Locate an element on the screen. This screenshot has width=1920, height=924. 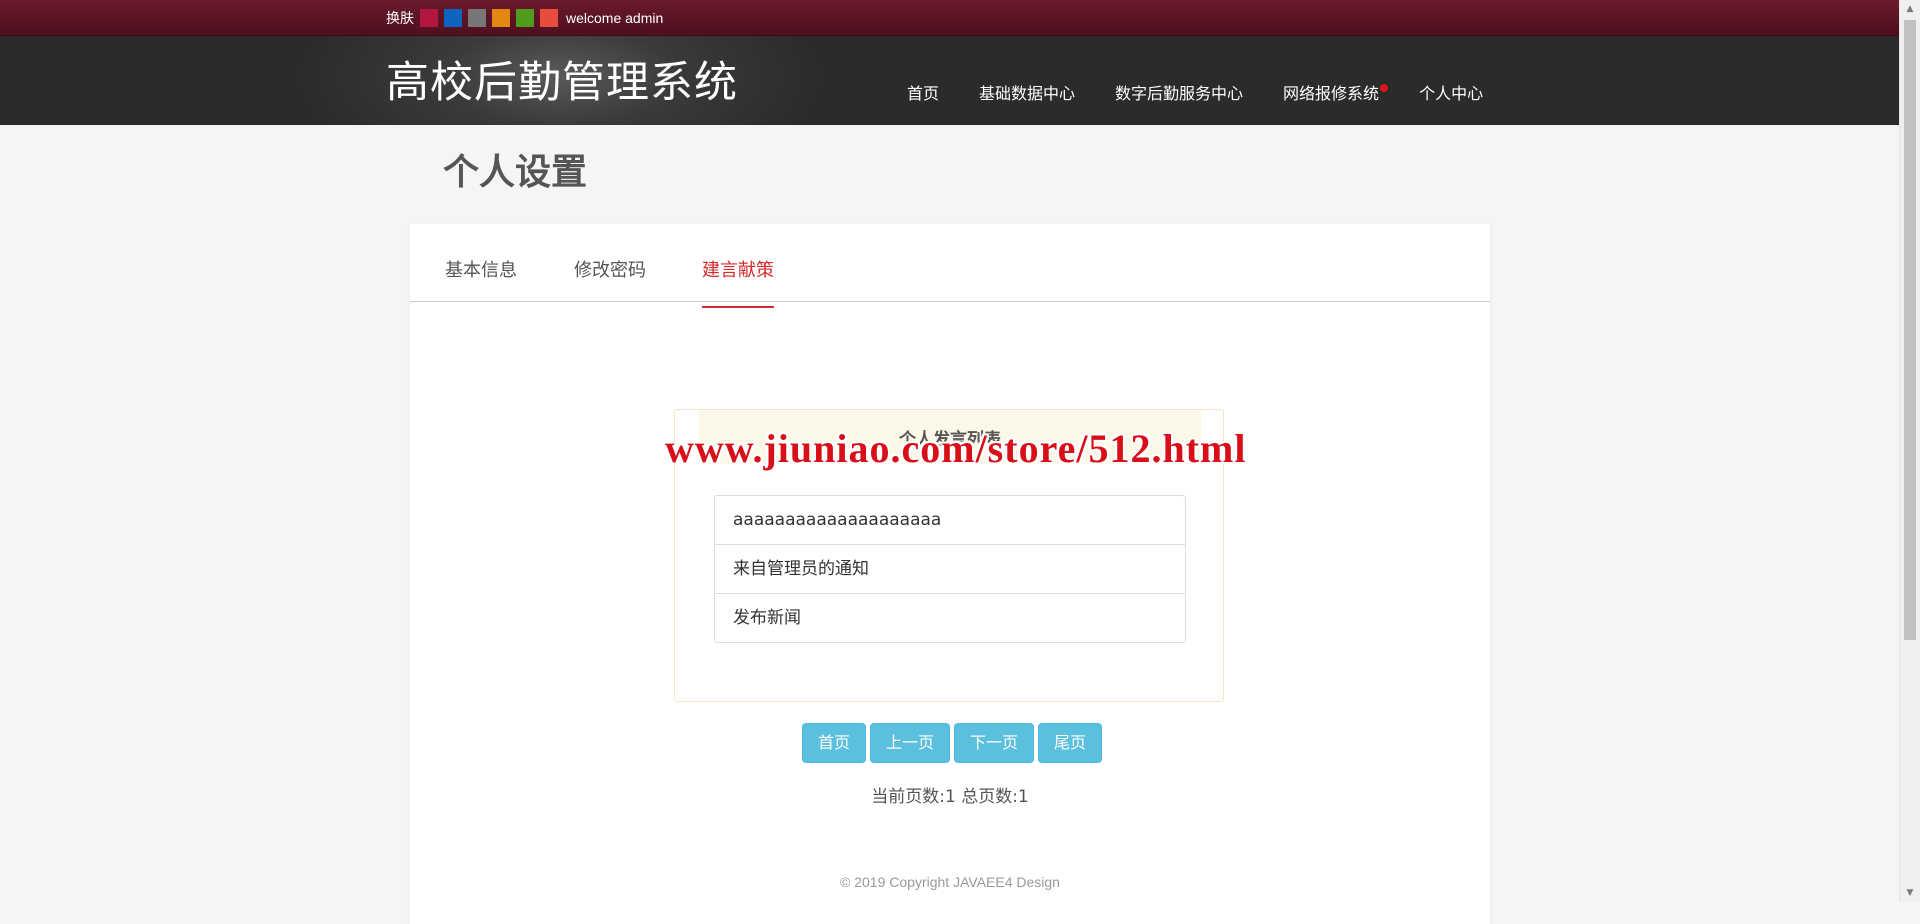
notification-dot is located at coordinates (1384, 88).